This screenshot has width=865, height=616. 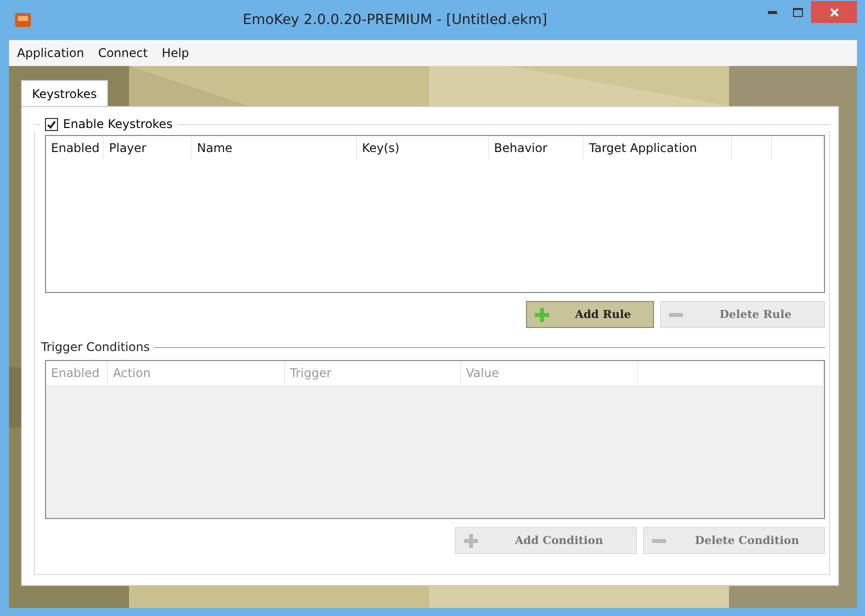 What do you see at coordinates (118, 124) in the screenshot?
I see `checkbox-label: Enable Keystrokes` at bounding box center [118, 124].